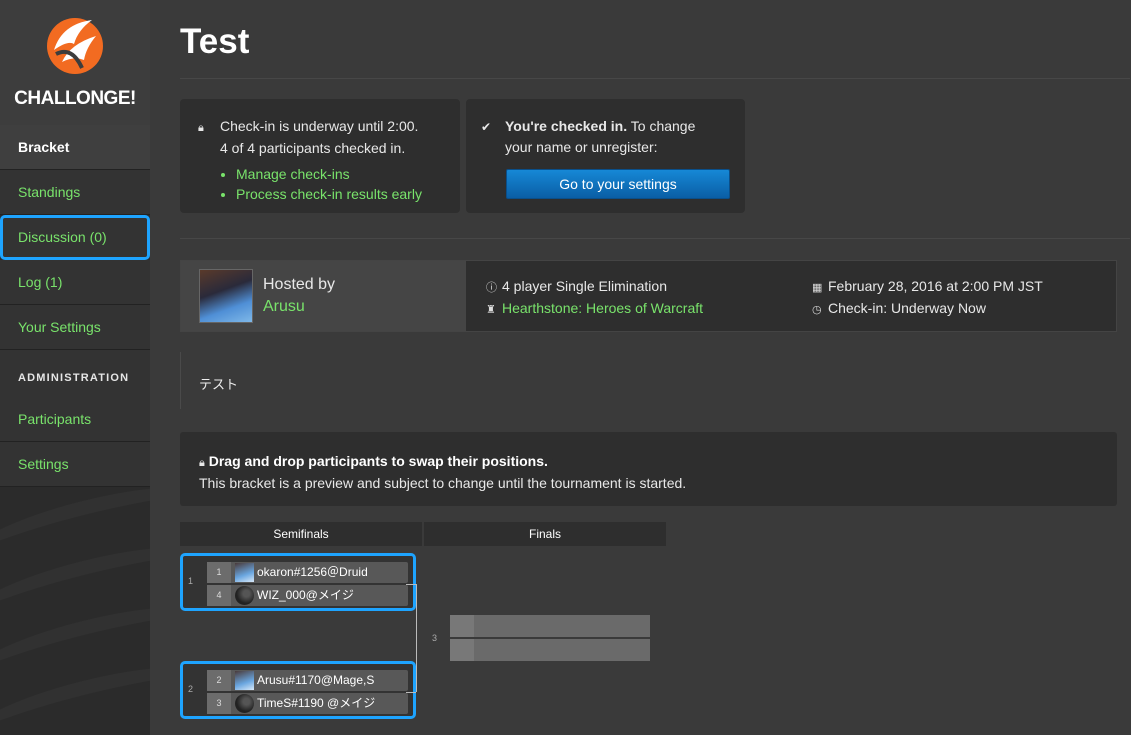 This screenshot has height=735, width=1131. What do you see at coordinates (226, 296) in the screenshot?
I see `host-avatar` at bounding box center [226, 296].